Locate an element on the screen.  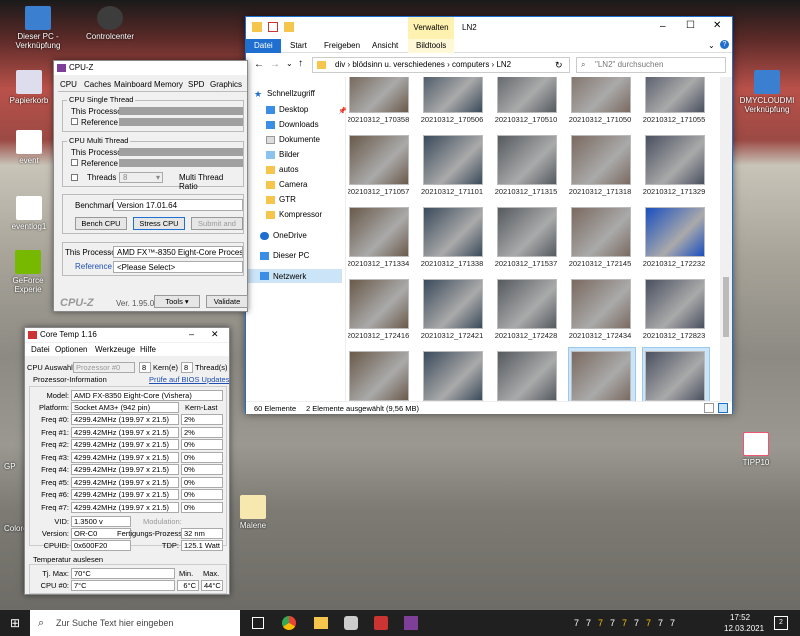
nav-kompressor: Kompressor is located at coordinates (294, 214).